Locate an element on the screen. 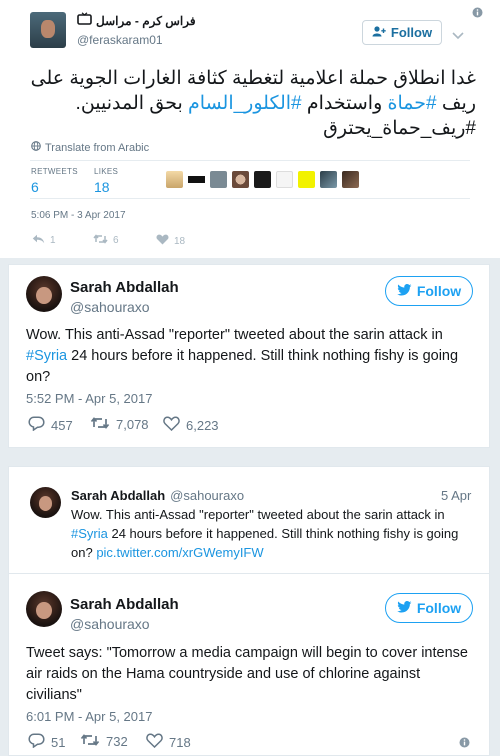 The image size is (500, 756). display-name: فراس كرم - مراسل is located at coordinates (136, 21).